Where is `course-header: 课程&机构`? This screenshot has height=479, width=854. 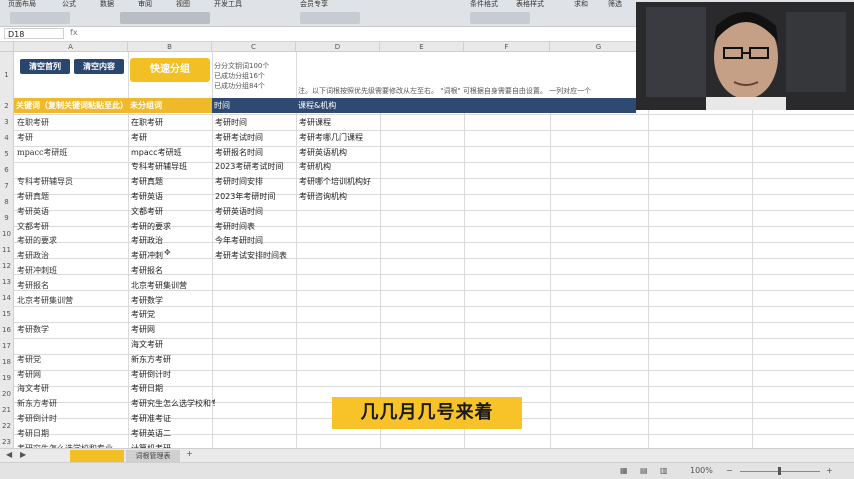
course-header: 课程&机构 is located at coordinates (466, 105).